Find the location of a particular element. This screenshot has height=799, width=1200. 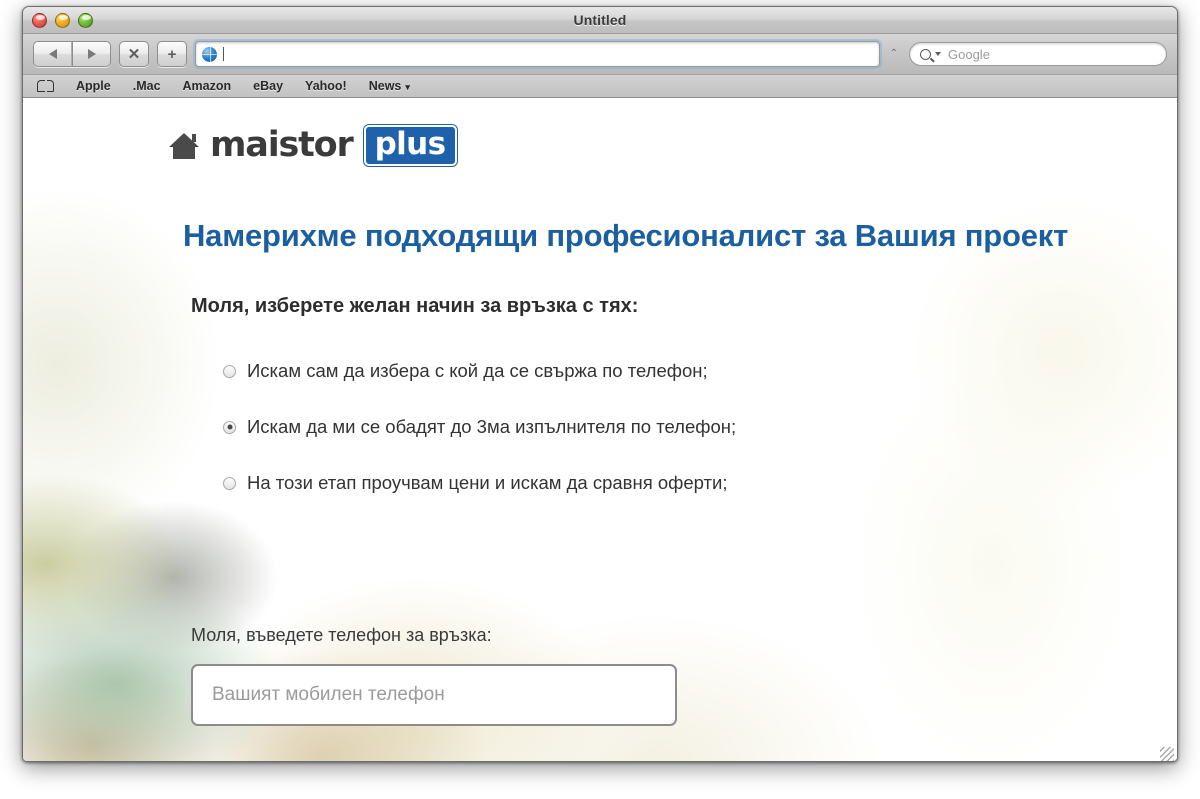

phone-input is located at coordinates (434, 695).